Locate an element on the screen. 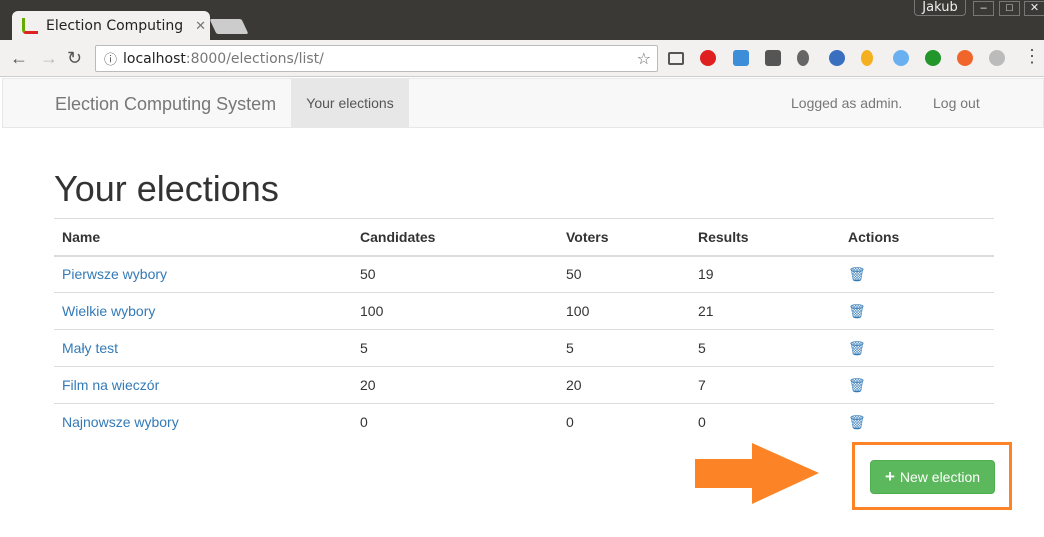 The width and height of the screenshot is (1044, 537). new-election-button: + New election is located at coordinates (932, 477).